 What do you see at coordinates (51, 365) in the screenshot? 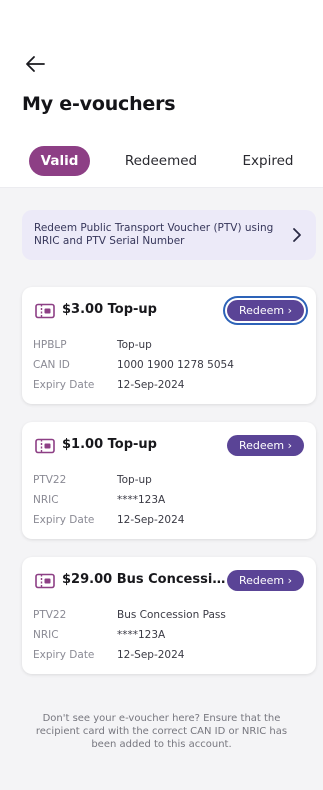
I see `detail-label: CAN ID` at bounding box center [51, 365].